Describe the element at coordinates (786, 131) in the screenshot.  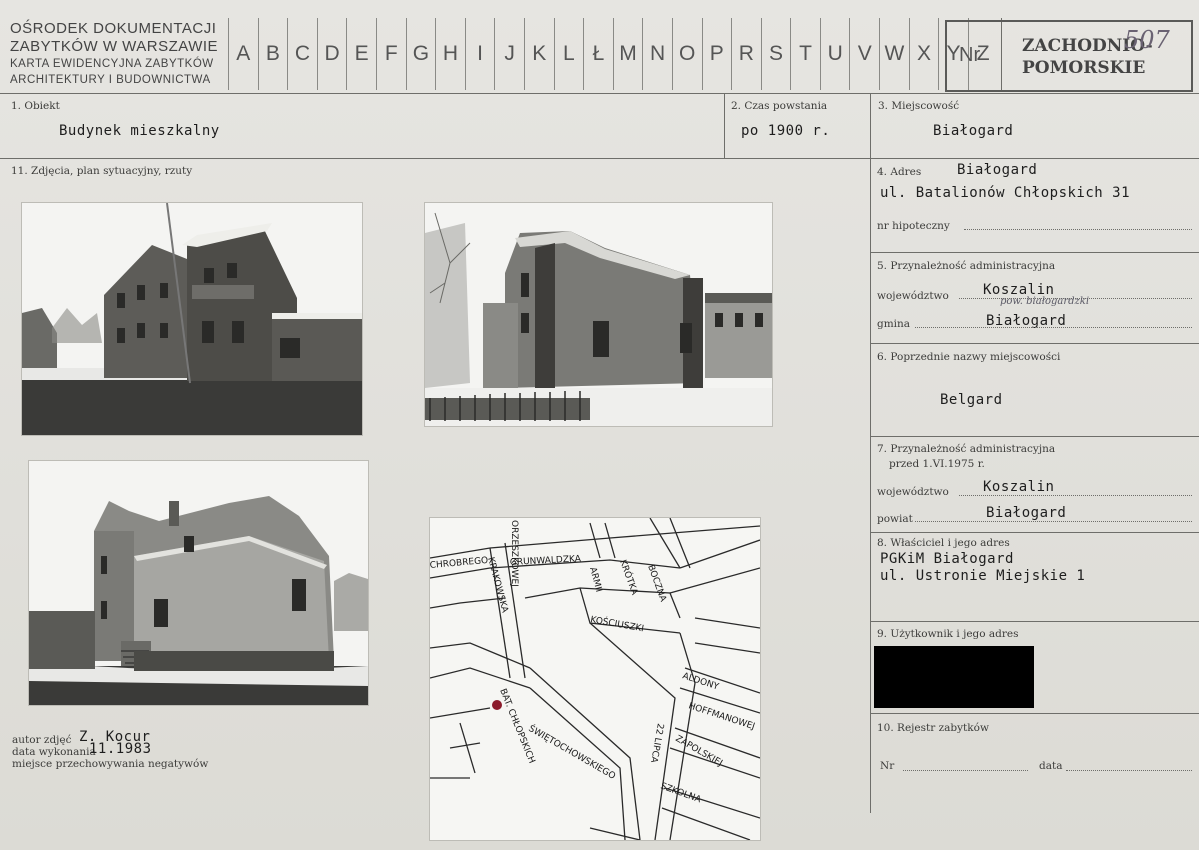
I see `czas-value: po 1900 r.` at that location.